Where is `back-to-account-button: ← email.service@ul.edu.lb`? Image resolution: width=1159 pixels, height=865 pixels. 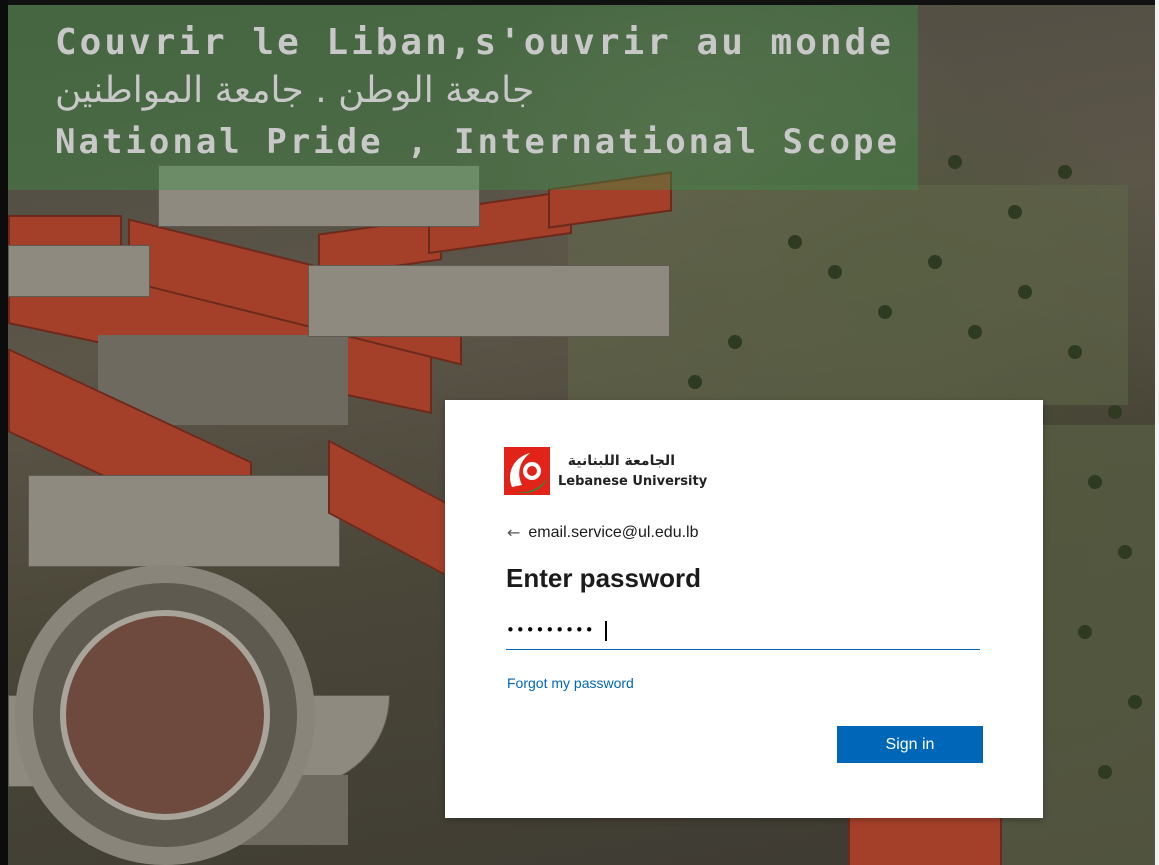
back-to-account-button: ← email.service@ul.edu.lb is located at coordinates (603, 533).